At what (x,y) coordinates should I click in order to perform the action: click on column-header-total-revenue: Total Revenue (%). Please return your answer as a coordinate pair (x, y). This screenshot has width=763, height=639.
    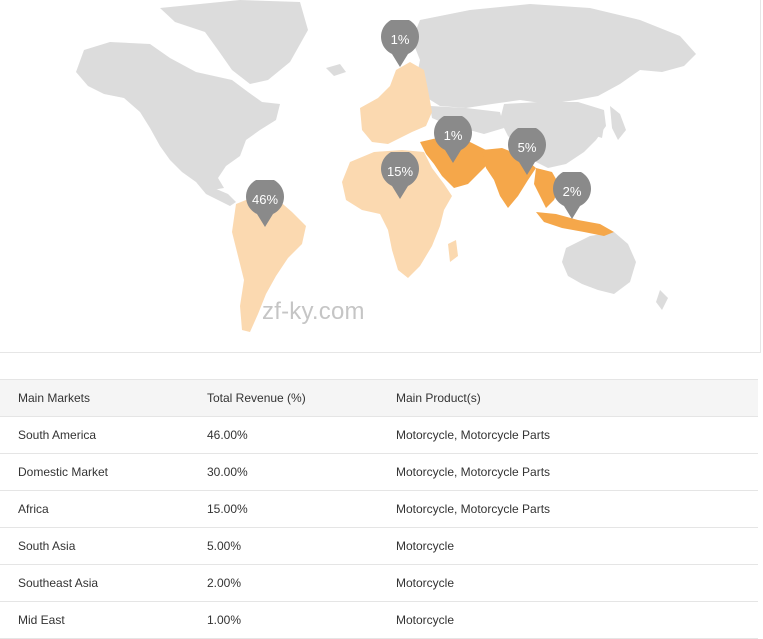
    Looking at the image, I should click on (283, 398).